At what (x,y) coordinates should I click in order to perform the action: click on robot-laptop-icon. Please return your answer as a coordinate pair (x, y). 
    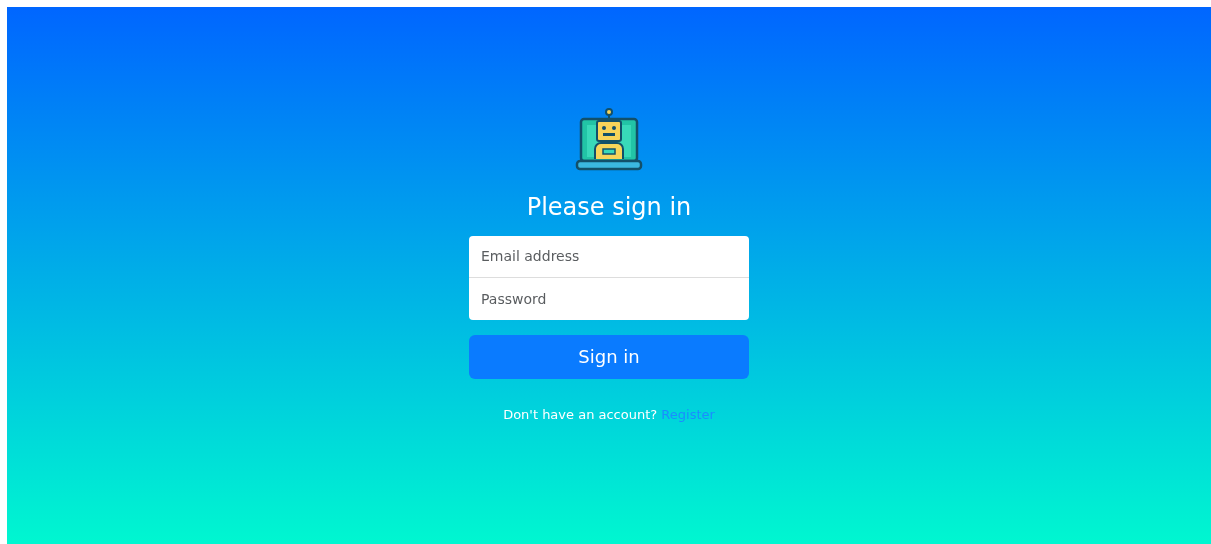
    Looking at the image, I should click on (609, 139).